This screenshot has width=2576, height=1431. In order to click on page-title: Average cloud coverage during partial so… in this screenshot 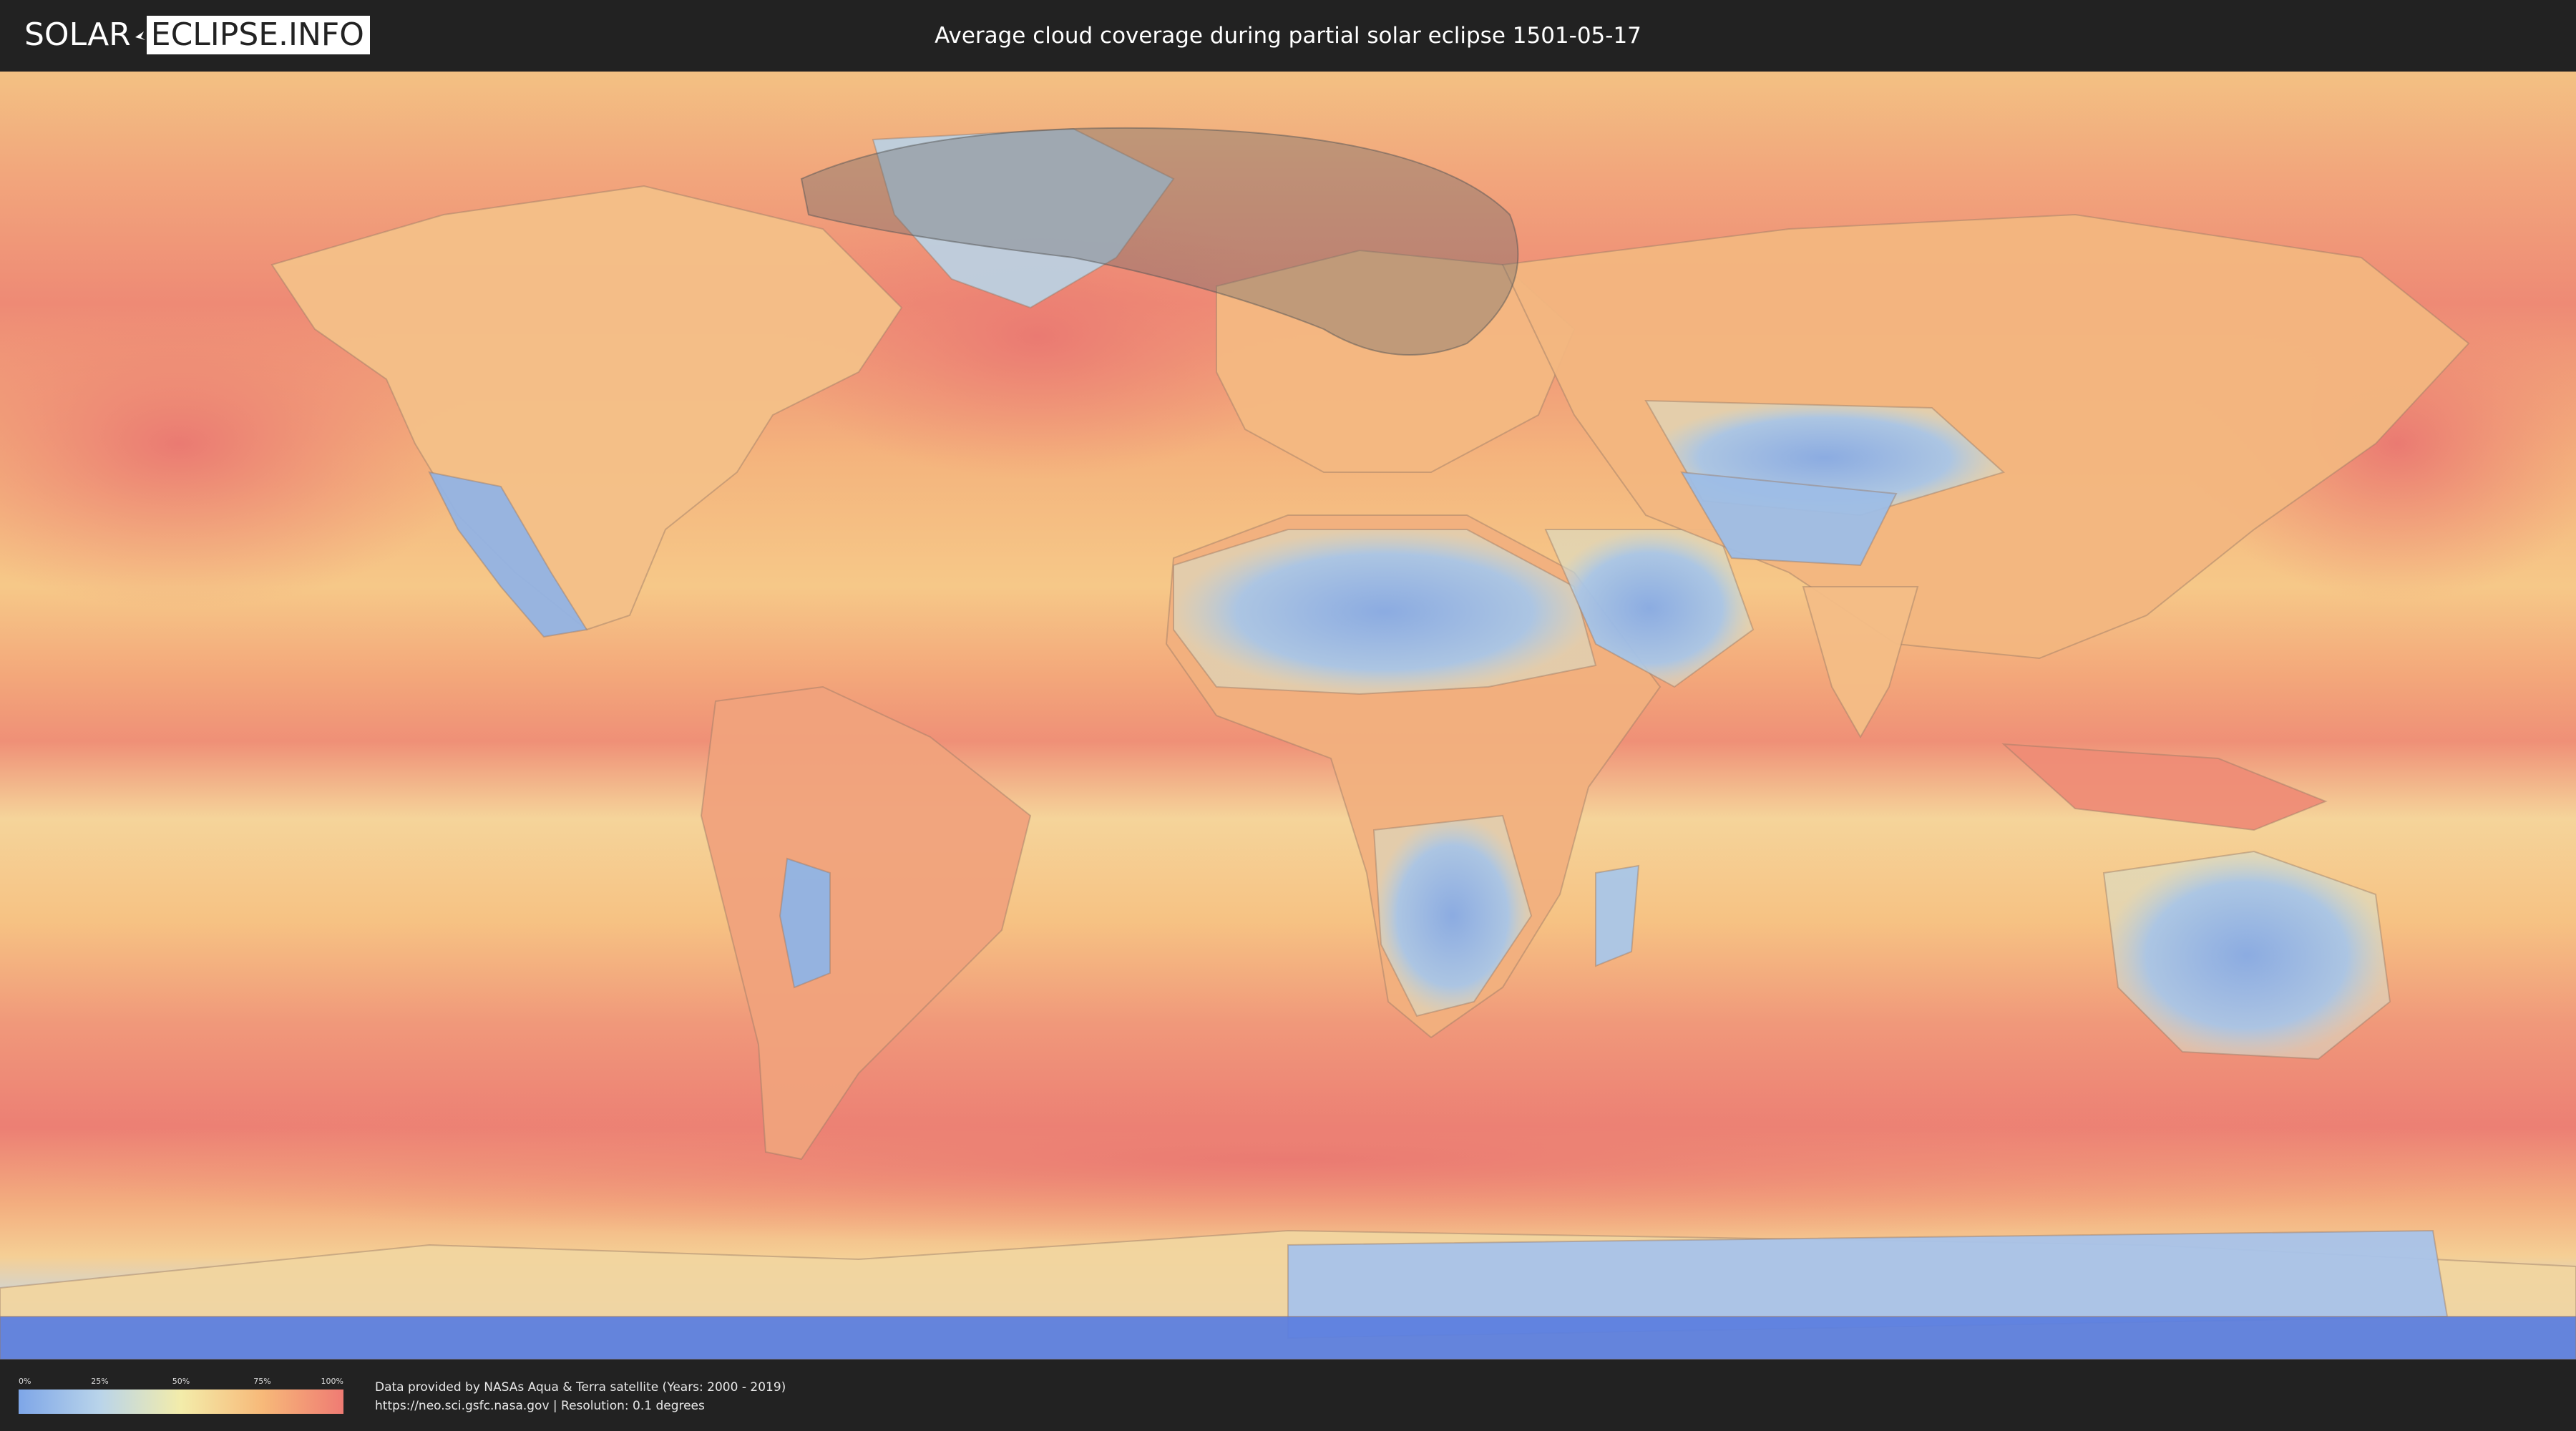, I will do `click(1288, 36)`.